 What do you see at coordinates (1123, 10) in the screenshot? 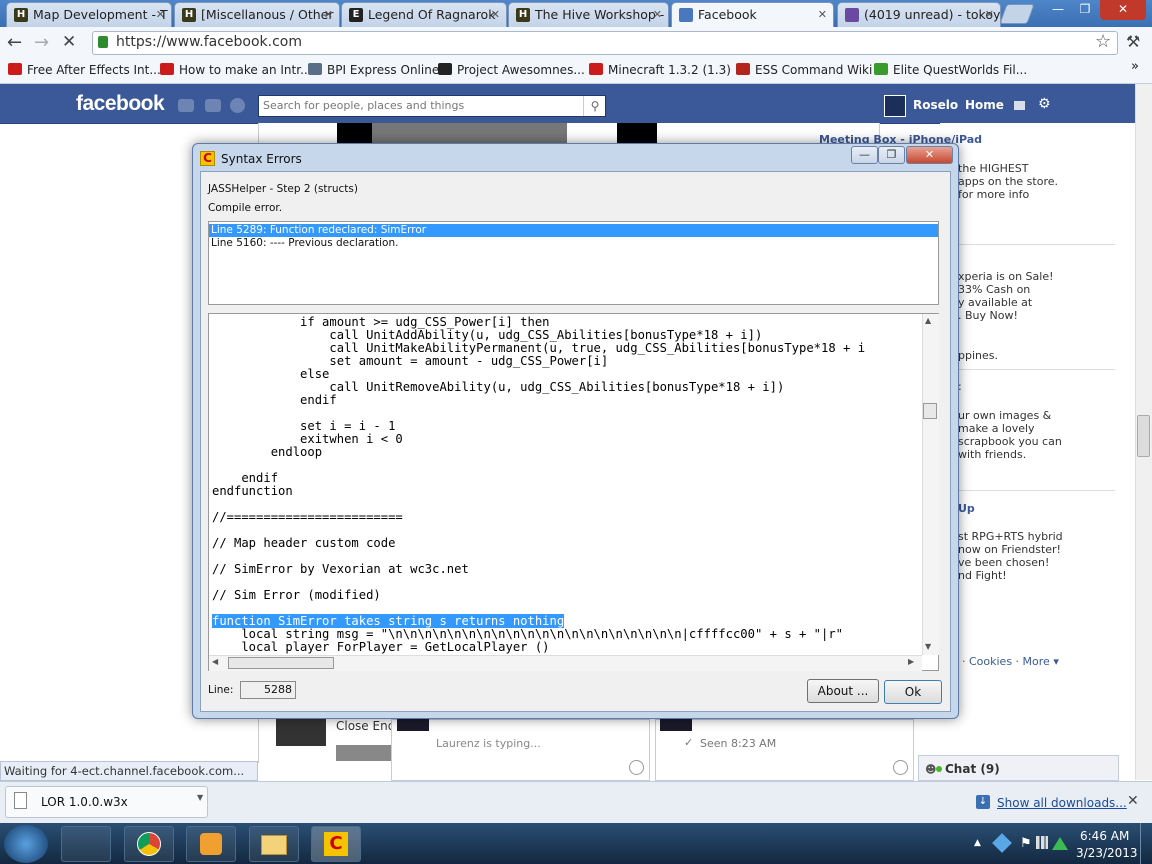
I see `close-window-button: ✕` at bounding box center [1123, 10].